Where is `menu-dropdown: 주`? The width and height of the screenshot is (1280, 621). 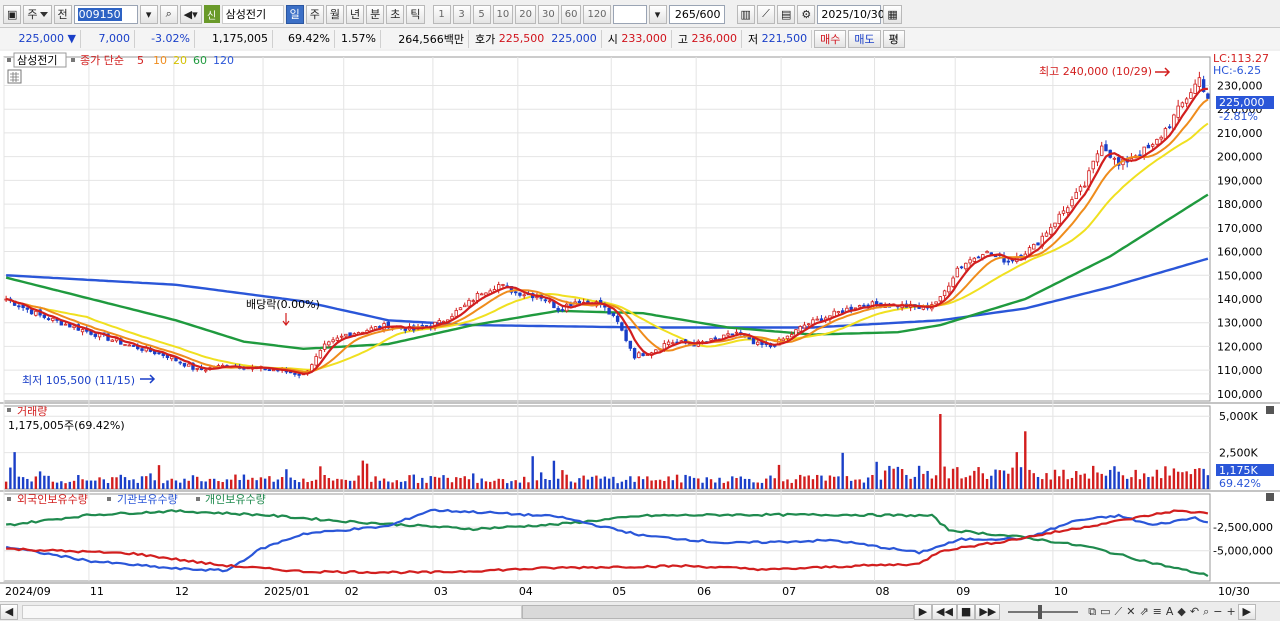
menu-dropdown: 주 is located at coordinates (37, 14).